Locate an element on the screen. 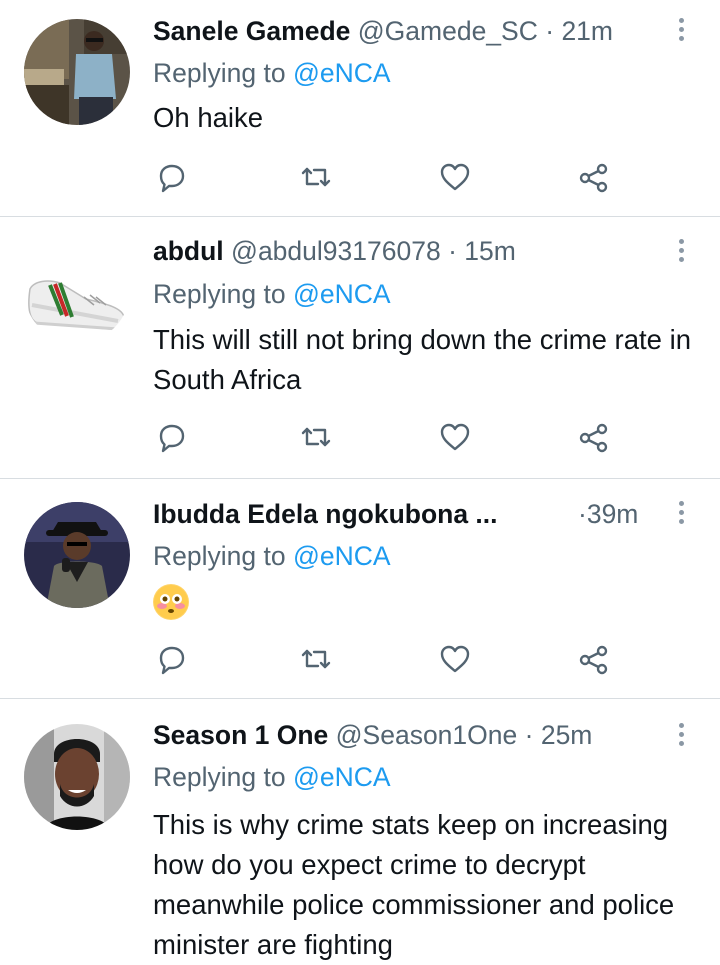  user-handle: @abdul93176078 is located at coordinates (336, 251).